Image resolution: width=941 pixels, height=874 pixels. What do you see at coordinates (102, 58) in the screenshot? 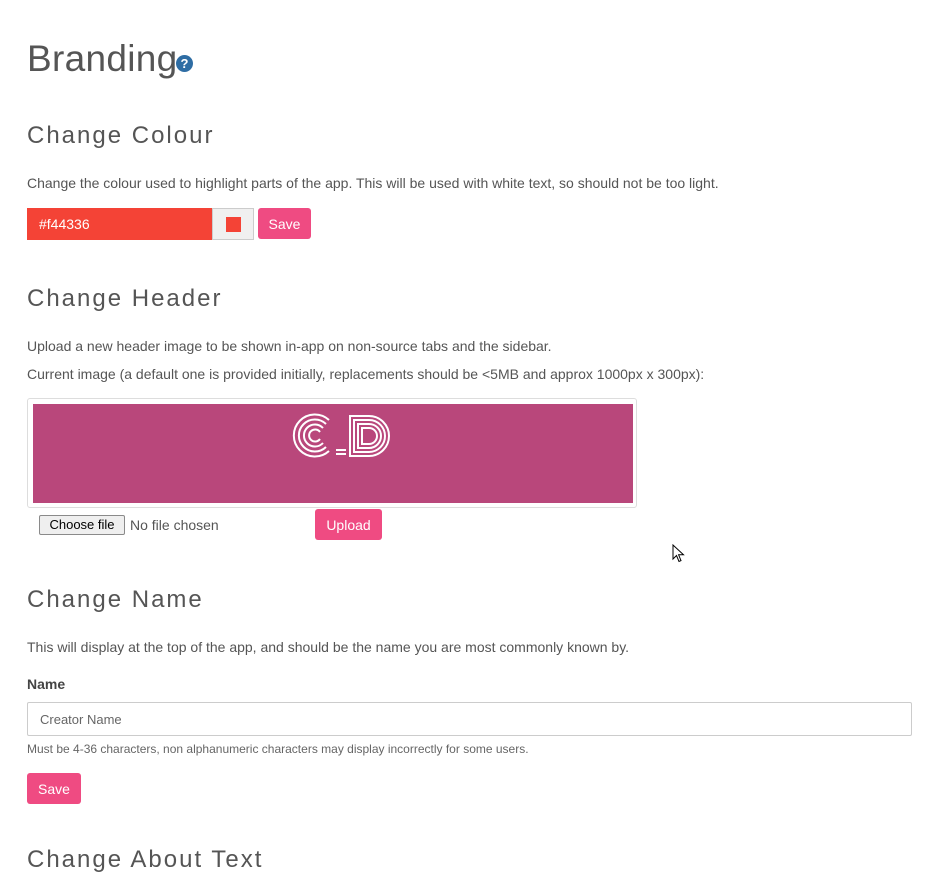
I see `page-title: Branding` at bounding box center [102, 58].